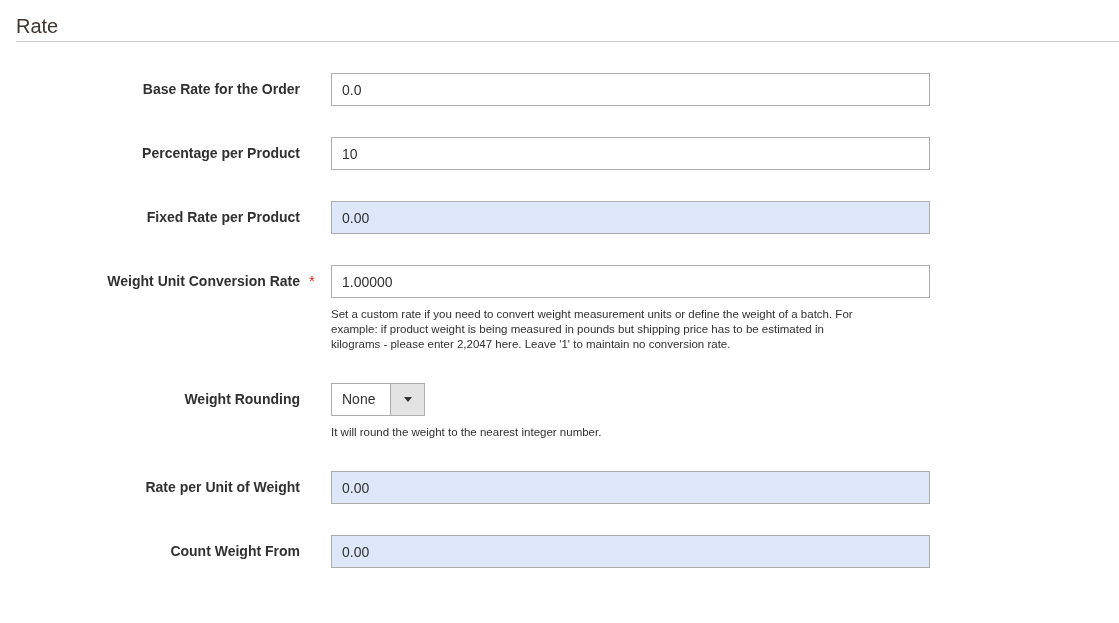  What do you see at coordinates (467, 432) in the screenshot?
I see `field-note: It will round the weight to the nearest integer number.` at bounding box center [467, 432].